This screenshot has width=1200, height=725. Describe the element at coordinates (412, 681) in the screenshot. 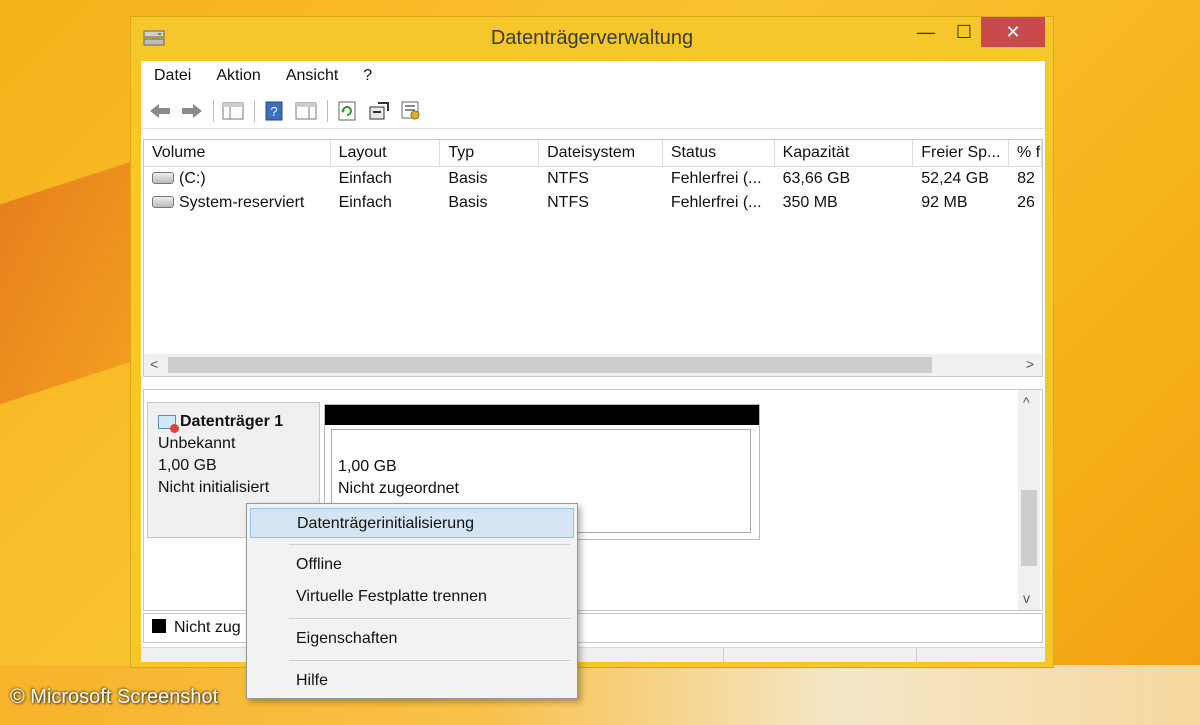

I see `menu-item-help: Hilfe` at that location.